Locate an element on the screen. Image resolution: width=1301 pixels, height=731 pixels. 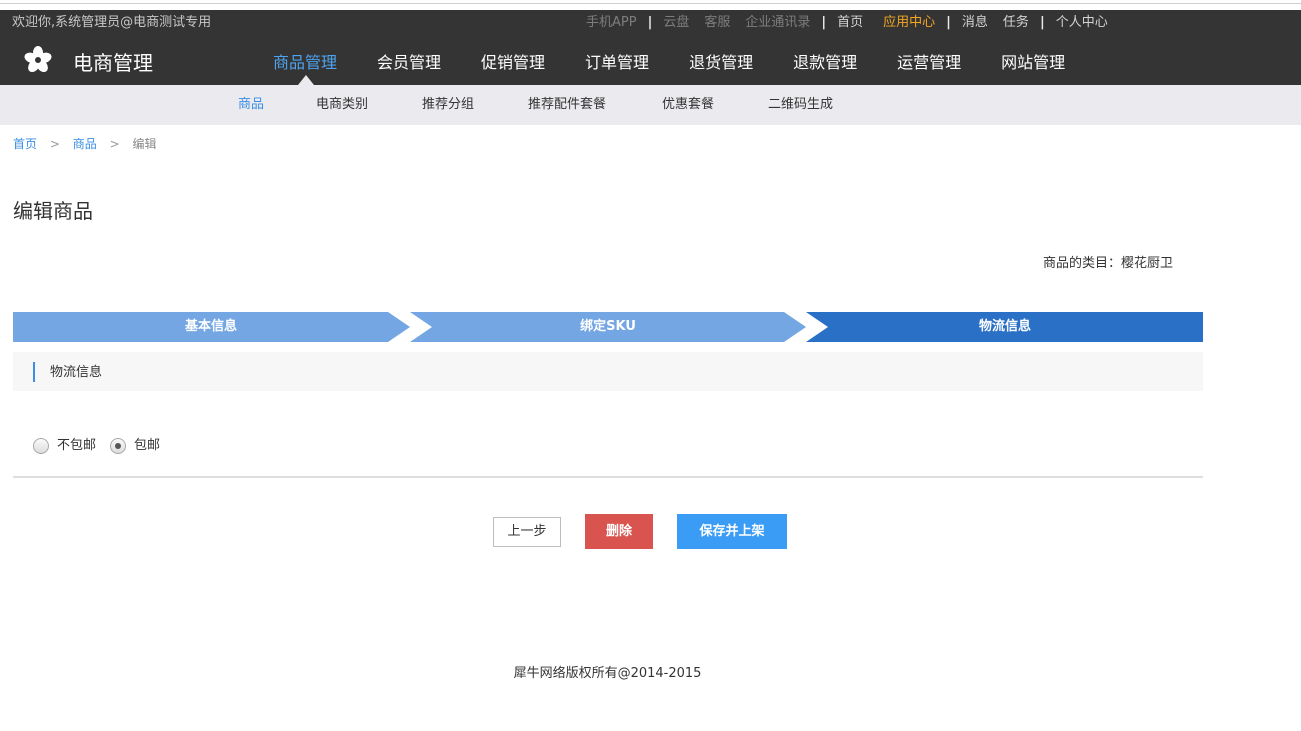
section-header: 物流信息 is located at coordinates (608, 371).